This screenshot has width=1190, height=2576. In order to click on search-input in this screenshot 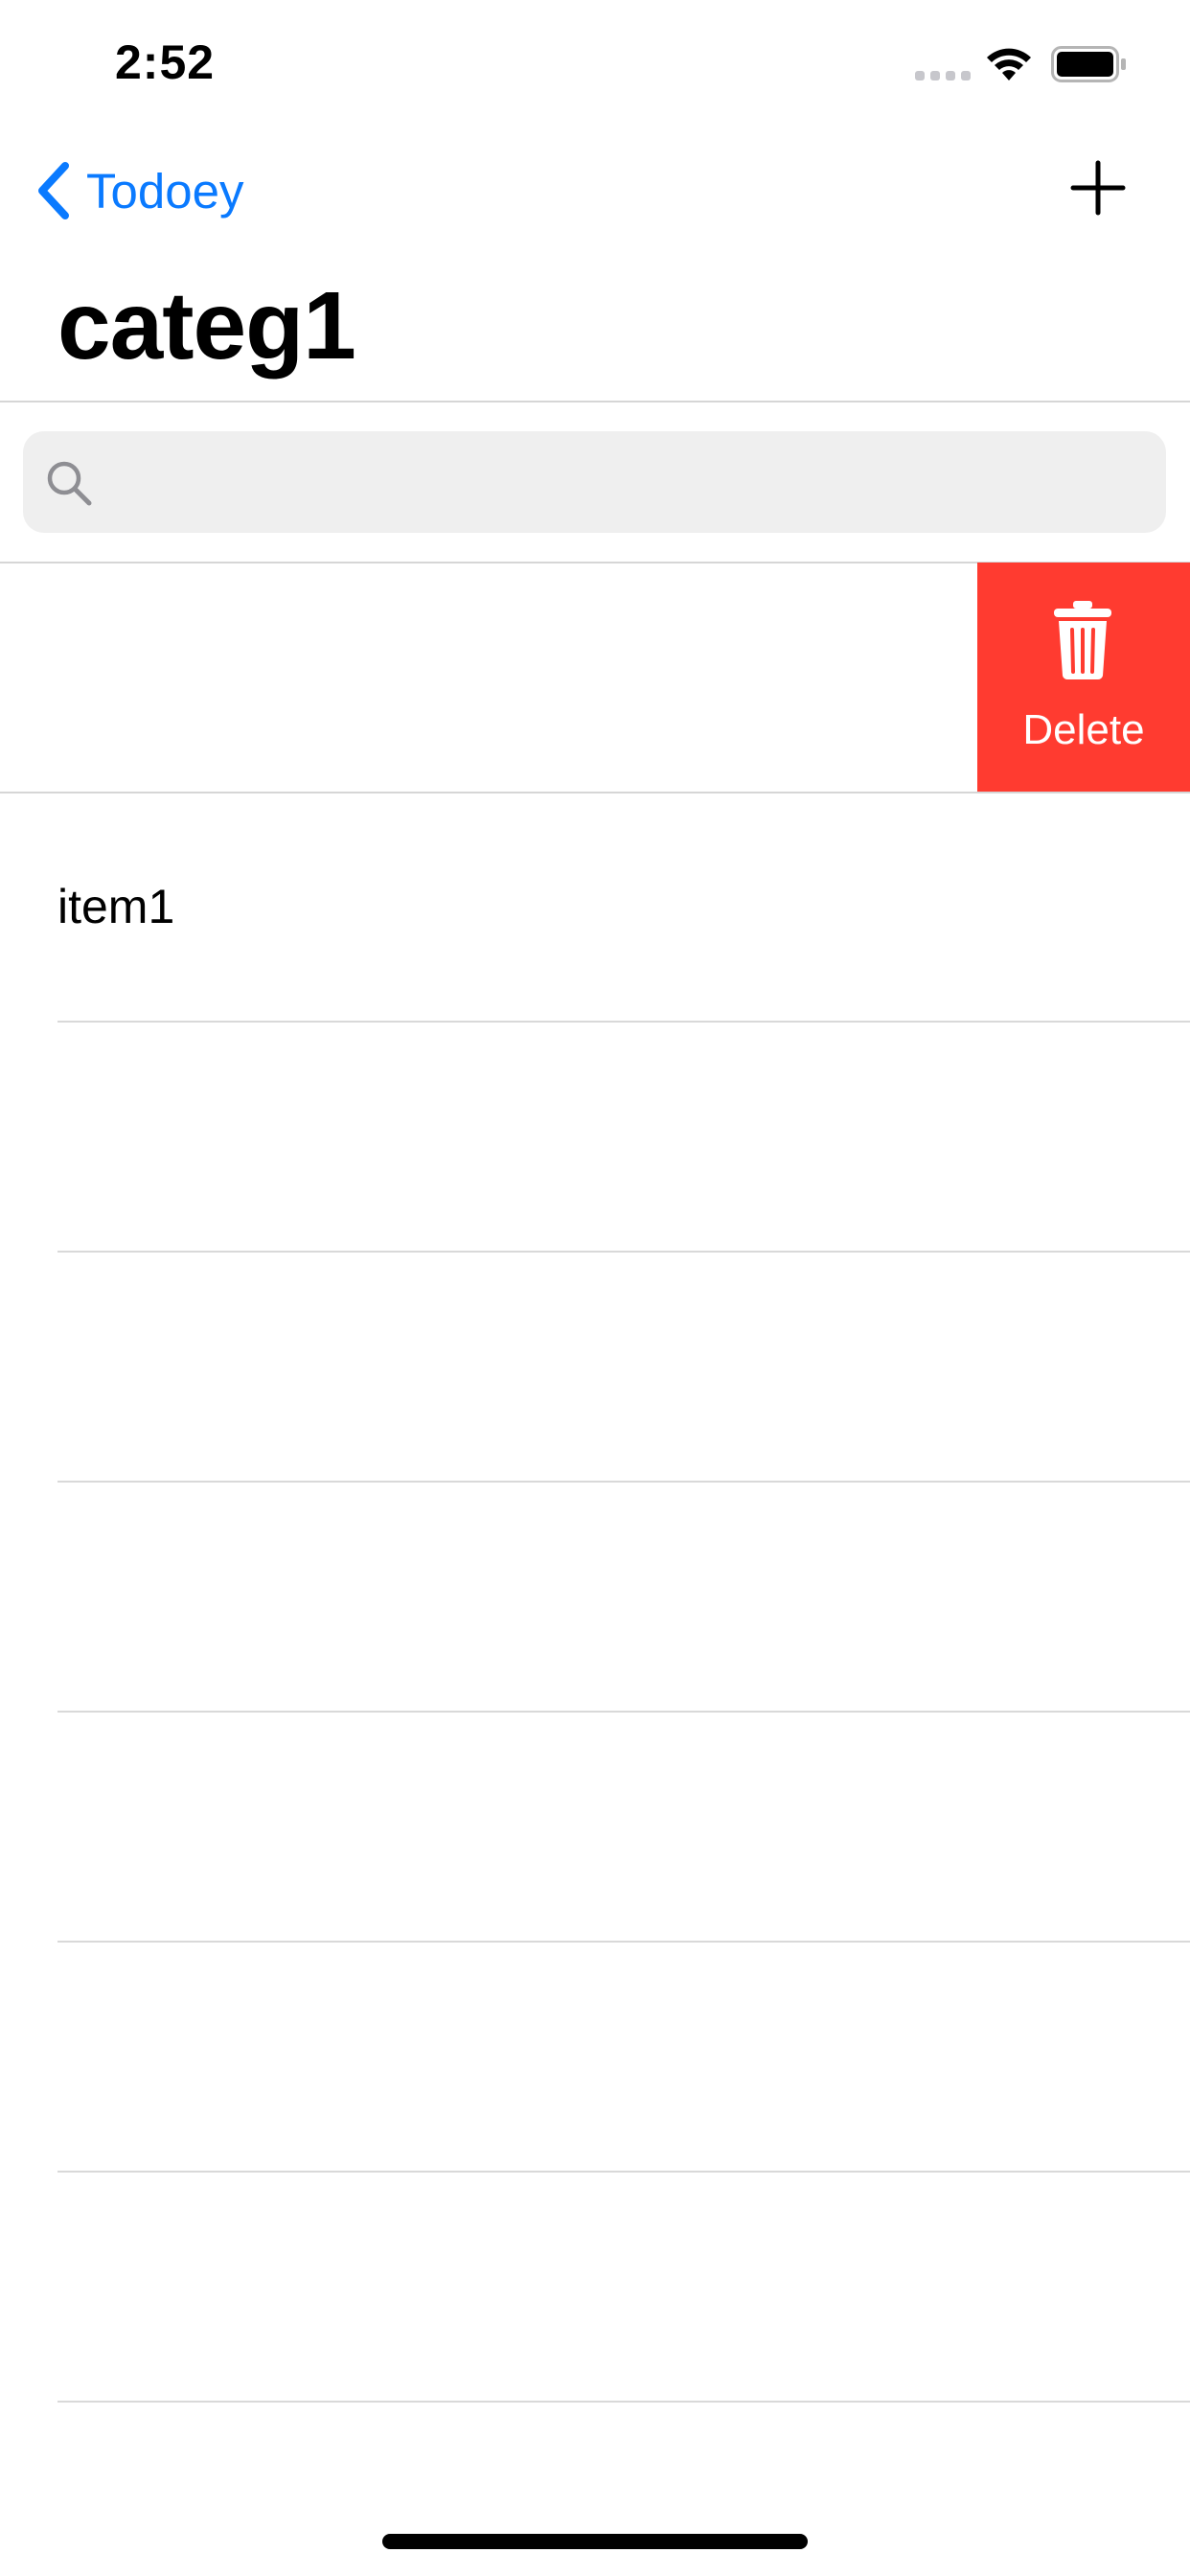, I will do `click(624, 483)`.